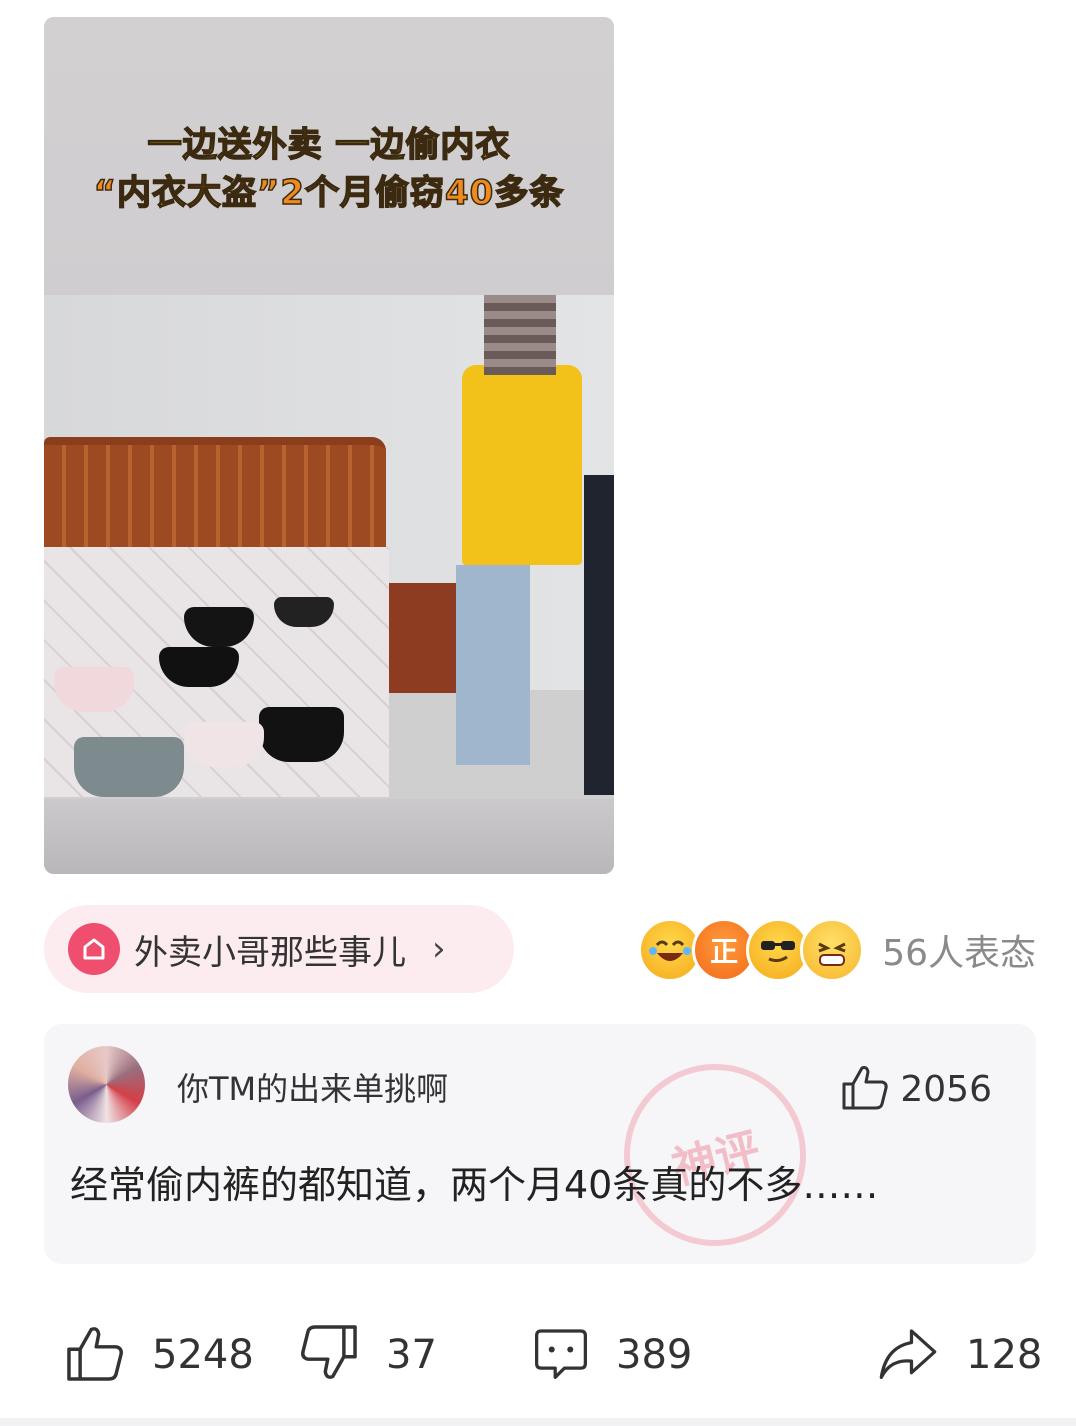 The width and height of the screenshot is (1076, 1426). What do you see at coordinates (94, 949) in the screenshot?
I see `house-icon` at bounding box center [94, 949].